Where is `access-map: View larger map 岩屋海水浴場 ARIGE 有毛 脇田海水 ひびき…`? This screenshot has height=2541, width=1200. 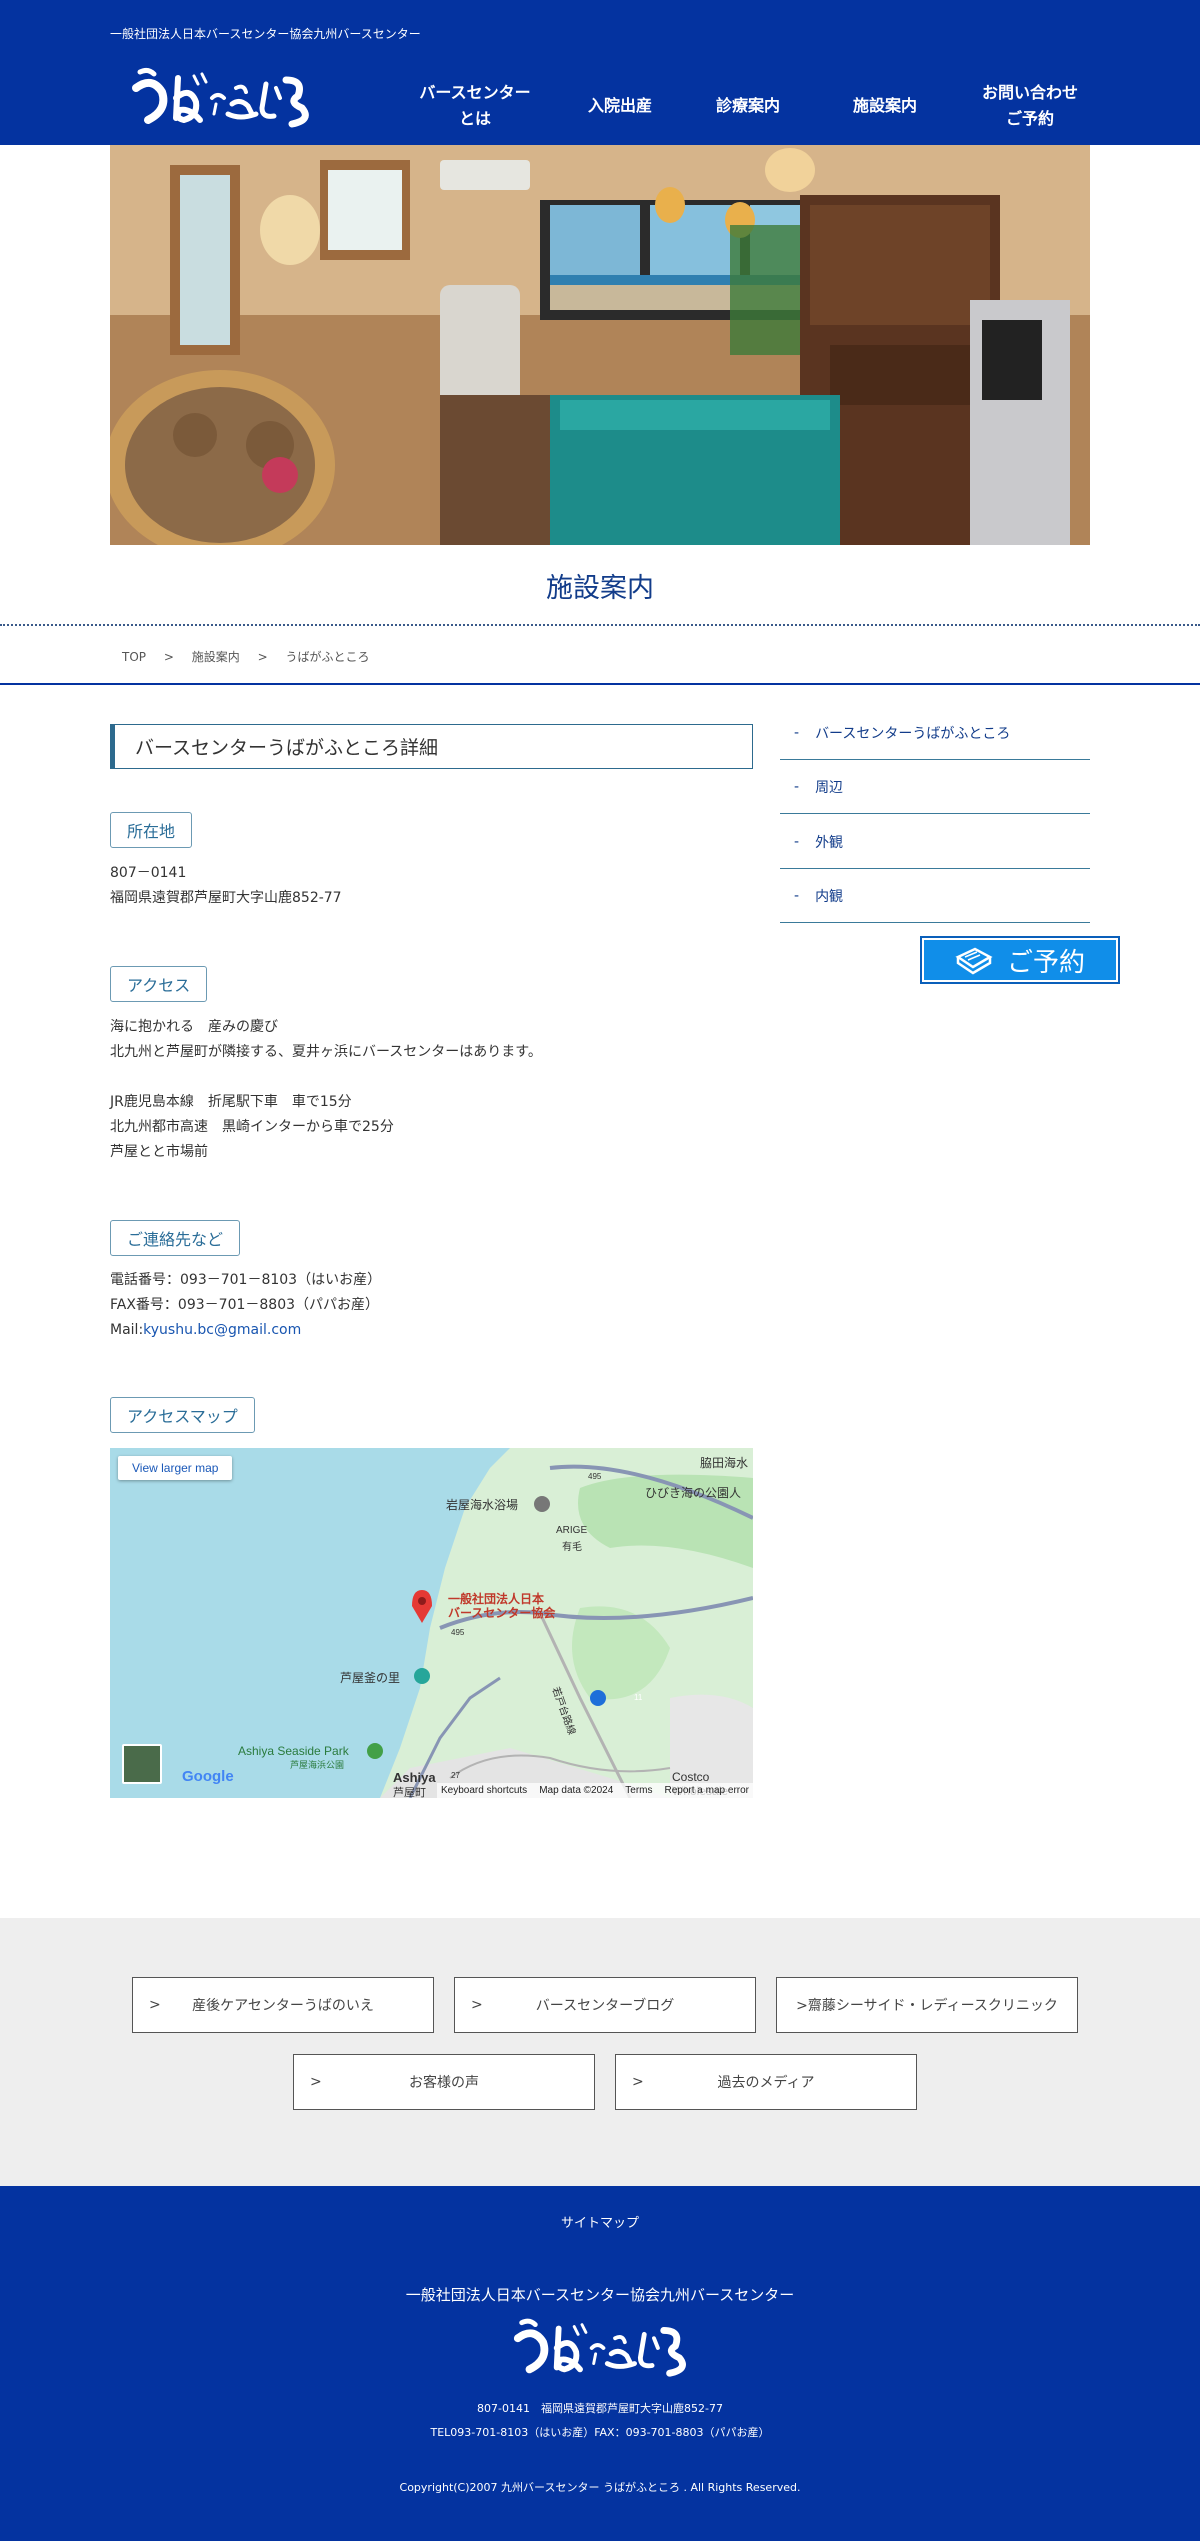 access-map: View larger map 岩屋海水浴場 ARIGE 有毛 脇田海水 ひびき… is located at coordinates (431, 1623).